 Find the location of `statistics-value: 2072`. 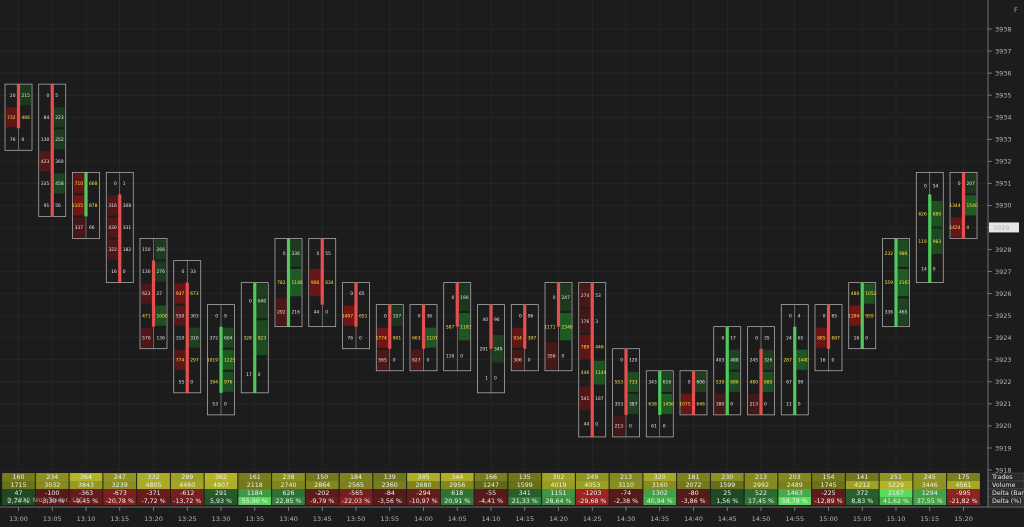

statistics-value: 2072 is located at coordinates (693, 485).